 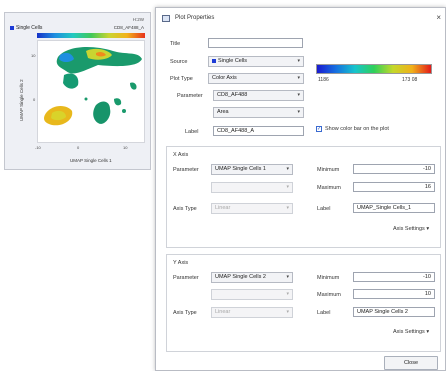 I want to click on show-color-bar-label: Show color bar on the plot, so click(x=357, y=129).